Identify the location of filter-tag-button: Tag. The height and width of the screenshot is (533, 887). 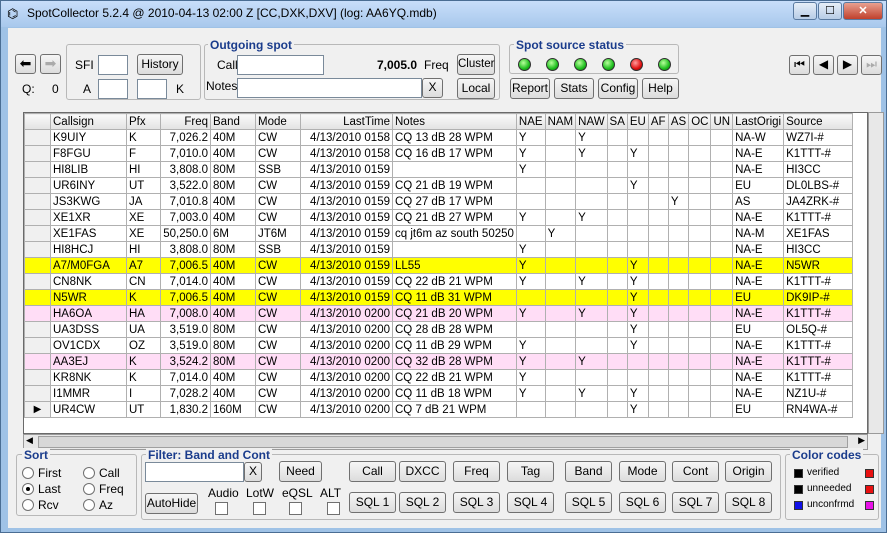
(530, 471).